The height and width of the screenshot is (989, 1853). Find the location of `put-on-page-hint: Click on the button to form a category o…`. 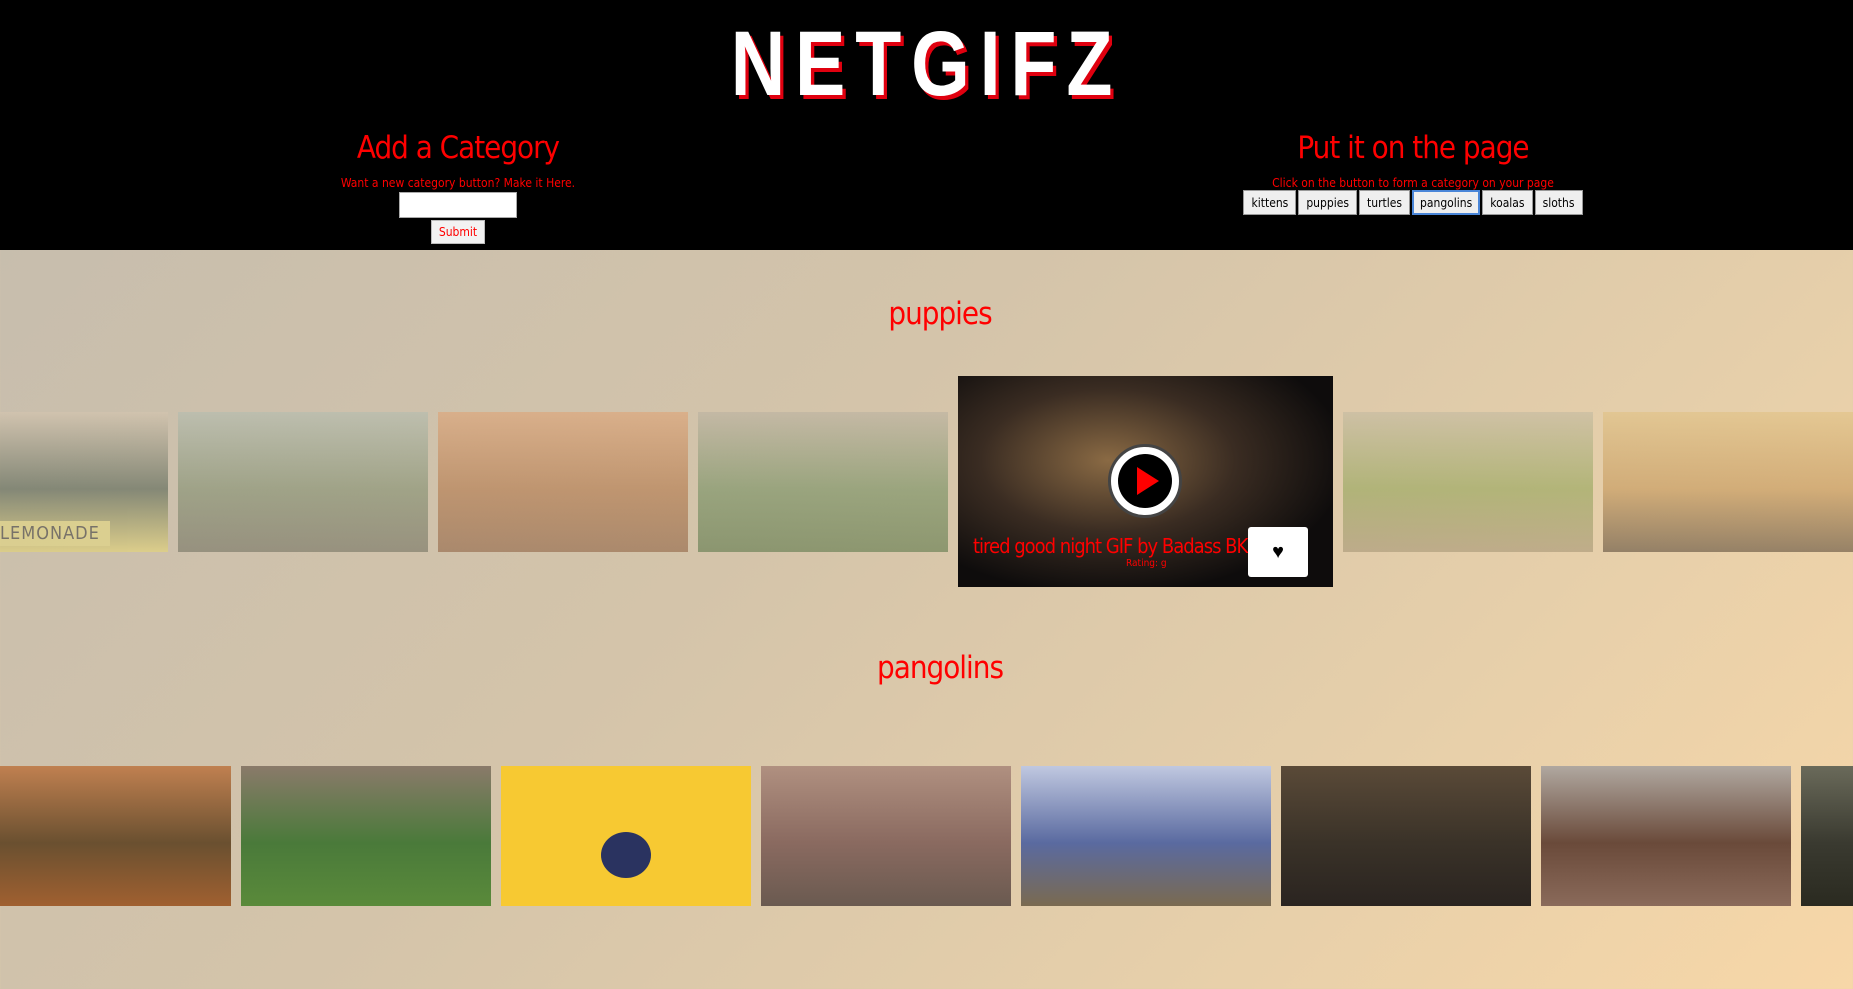

put-on-page-hint: Click on the button to form a category o… is located at coordinates (1413, 183).